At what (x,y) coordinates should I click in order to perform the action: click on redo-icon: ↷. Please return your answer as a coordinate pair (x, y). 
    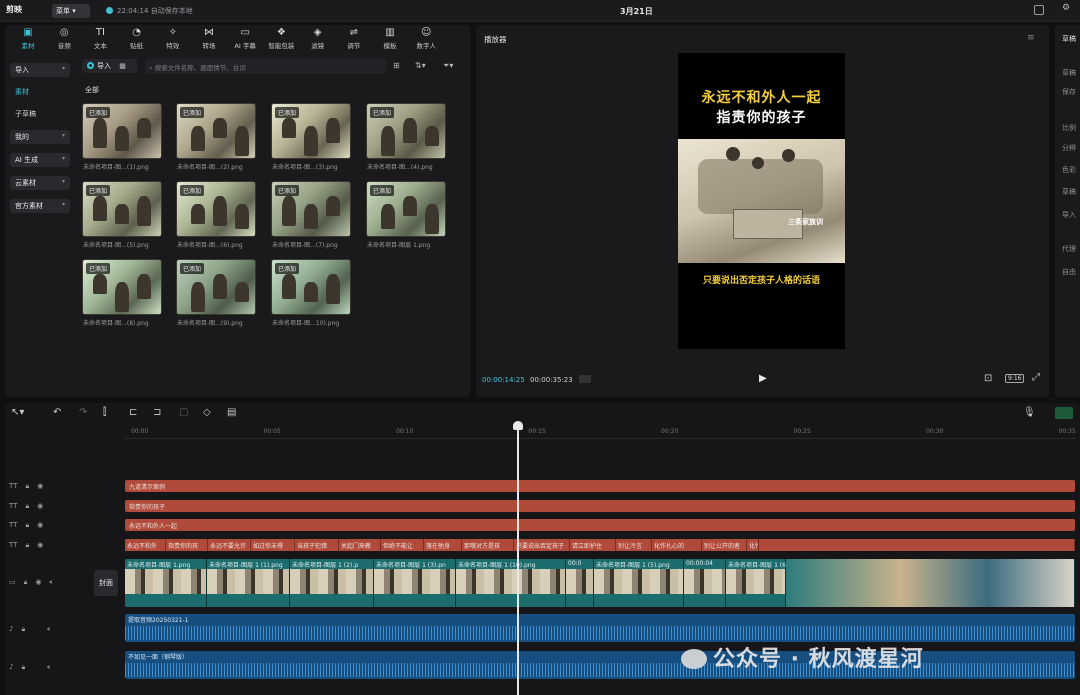
    Looking at the image, I should click on (83, 412).